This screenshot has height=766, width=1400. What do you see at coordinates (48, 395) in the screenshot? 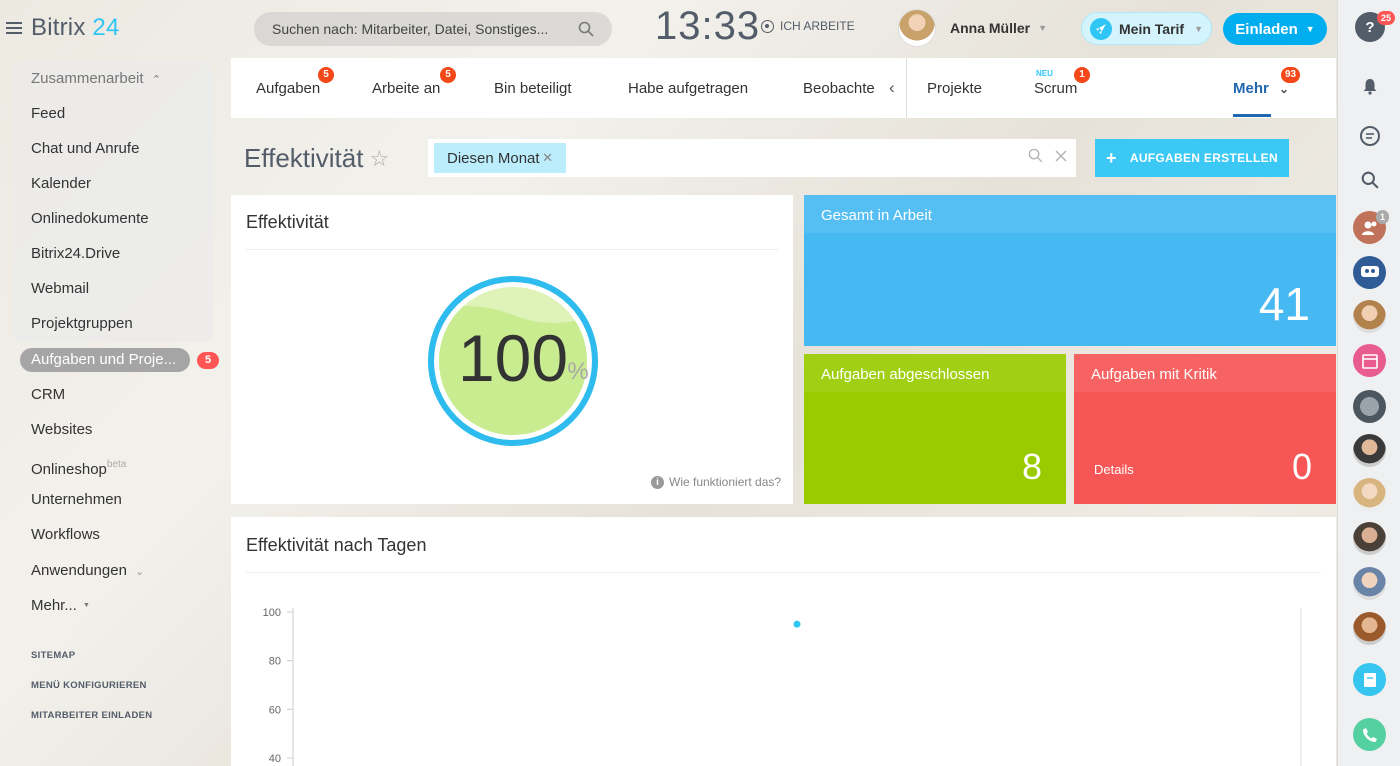
I see `menu-item-crm: CRM` at bounding box center [48, 395].